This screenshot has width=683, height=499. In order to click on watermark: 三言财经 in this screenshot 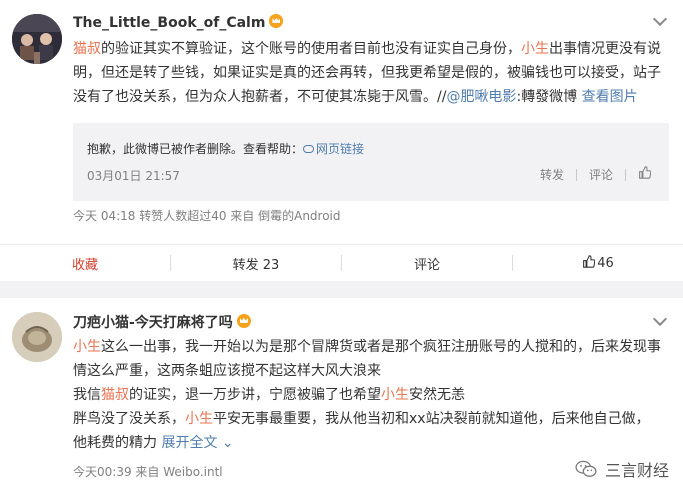, I will do `click(622, 469)`.